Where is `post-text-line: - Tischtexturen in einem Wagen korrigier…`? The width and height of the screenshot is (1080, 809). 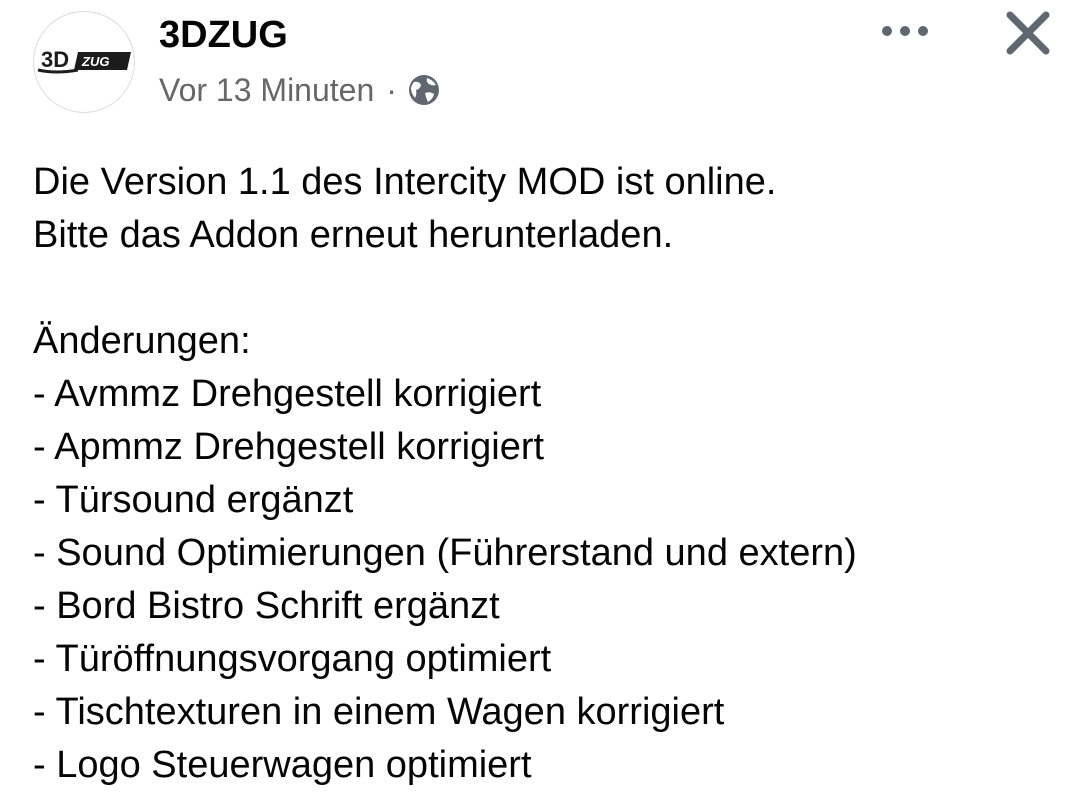
post-text-line: - Tischtexturen in einem Wagen korrigier… is located at coordinates (379, 712).